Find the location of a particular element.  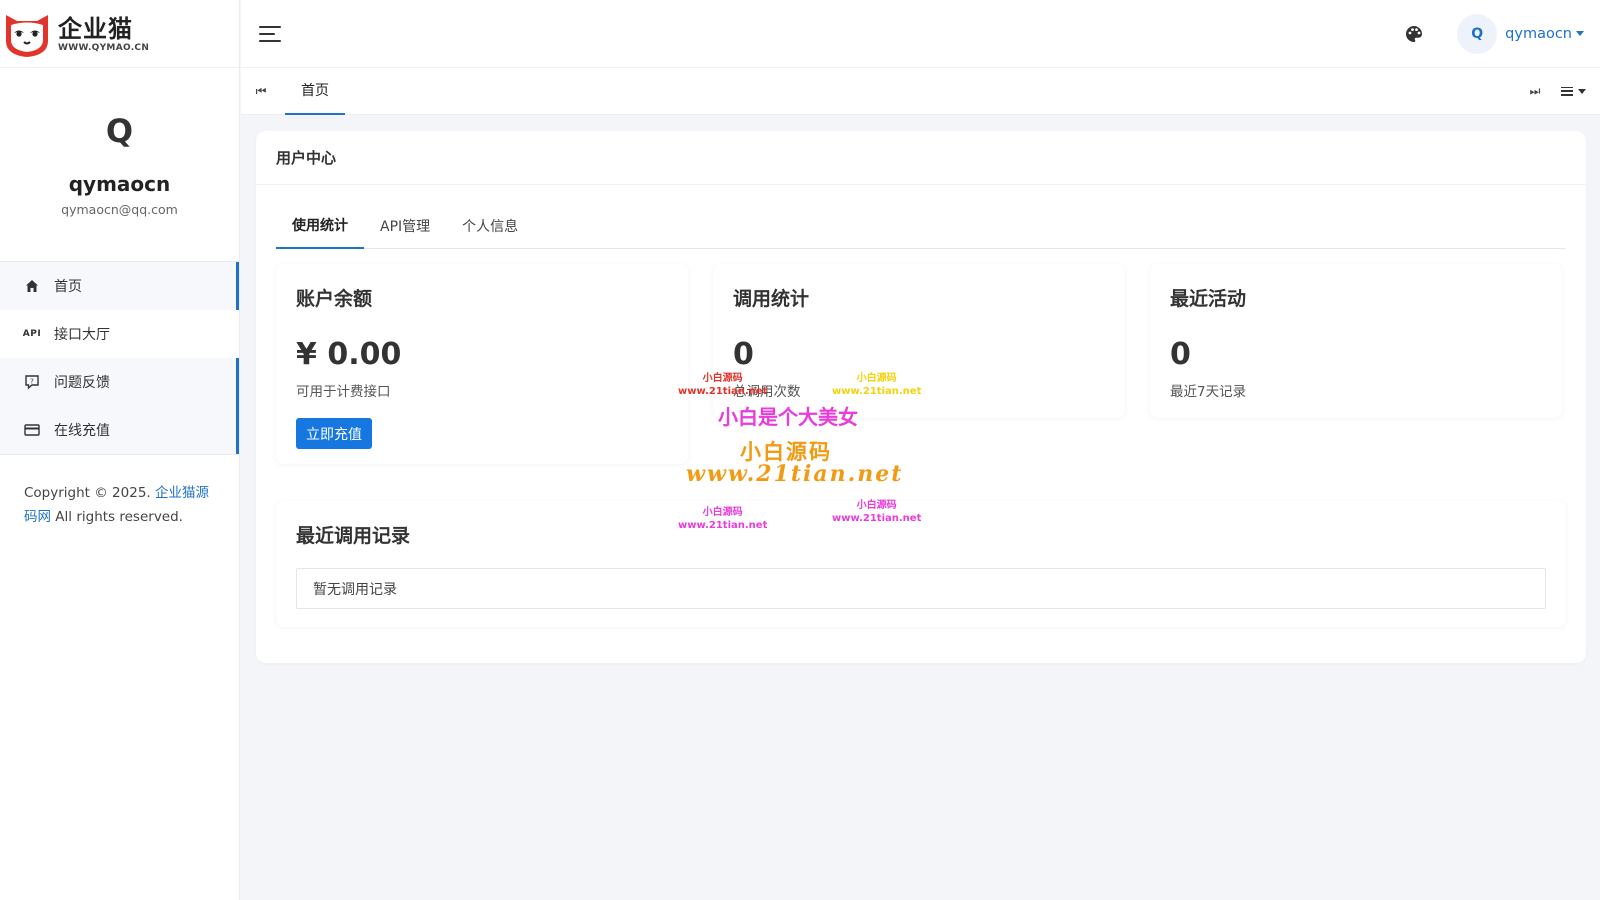

scroll-left-icon: ⏮ is located at coordinates (261, 91).